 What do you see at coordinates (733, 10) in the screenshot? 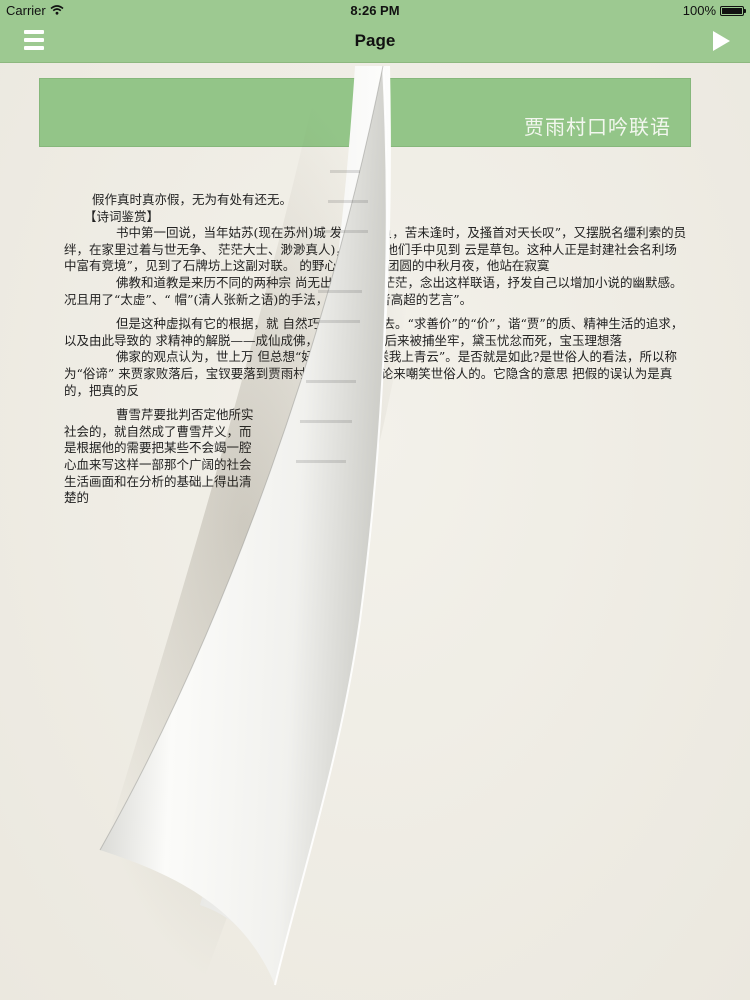
I see `battery-icon` at bounding box center [733, 10].